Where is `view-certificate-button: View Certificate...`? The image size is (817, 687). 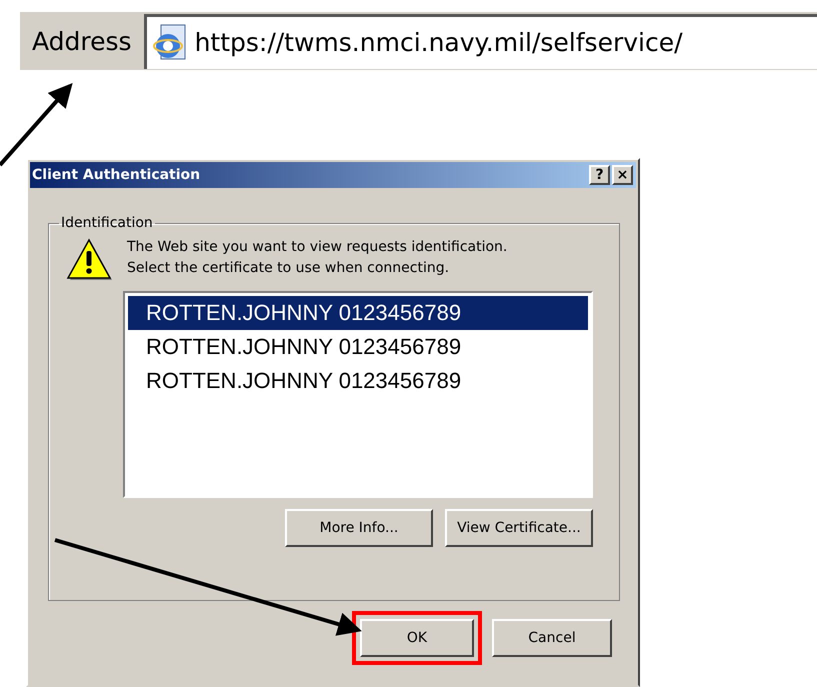 view-certificate-button: View Certificate... is located at coordinates (519, 528).